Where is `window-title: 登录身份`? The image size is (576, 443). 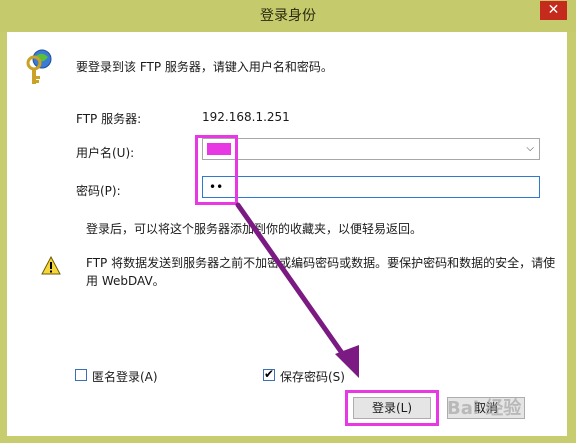
window-title: 登录身份 is located at coordinates (288, 16).